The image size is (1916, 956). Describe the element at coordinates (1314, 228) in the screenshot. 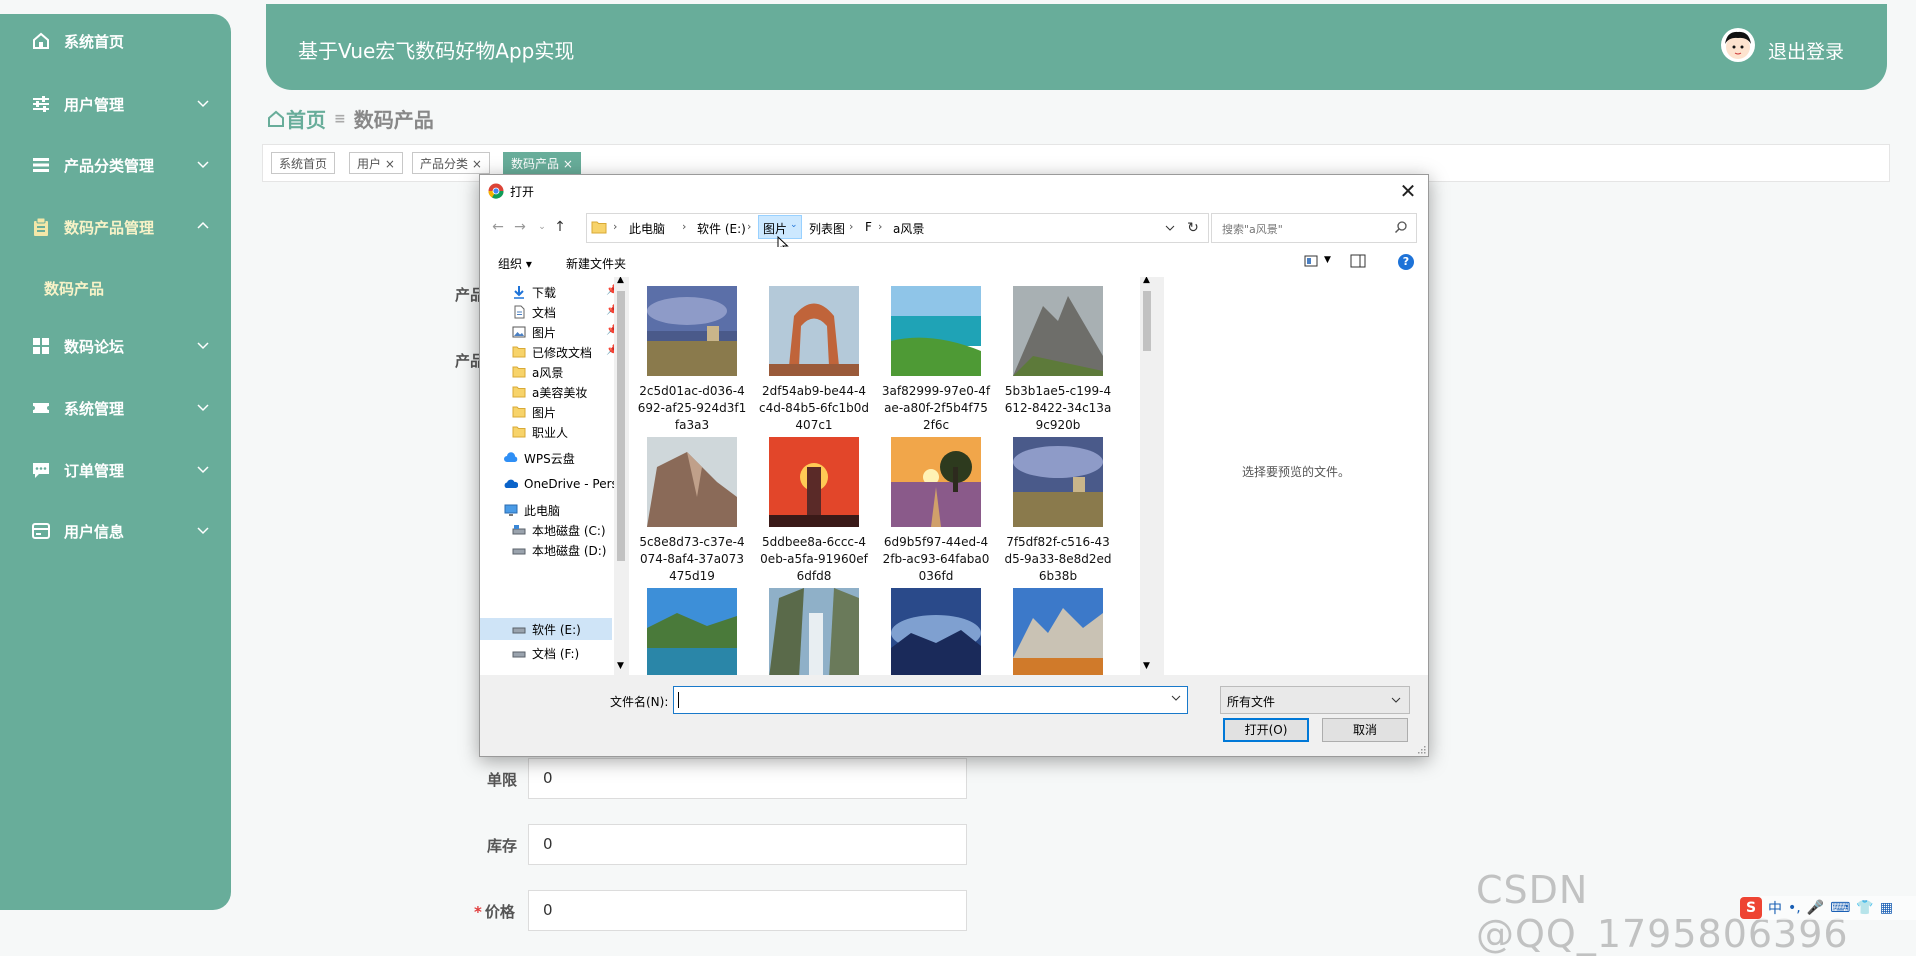

I see `search-box: 搜索"a风景"` at that location.